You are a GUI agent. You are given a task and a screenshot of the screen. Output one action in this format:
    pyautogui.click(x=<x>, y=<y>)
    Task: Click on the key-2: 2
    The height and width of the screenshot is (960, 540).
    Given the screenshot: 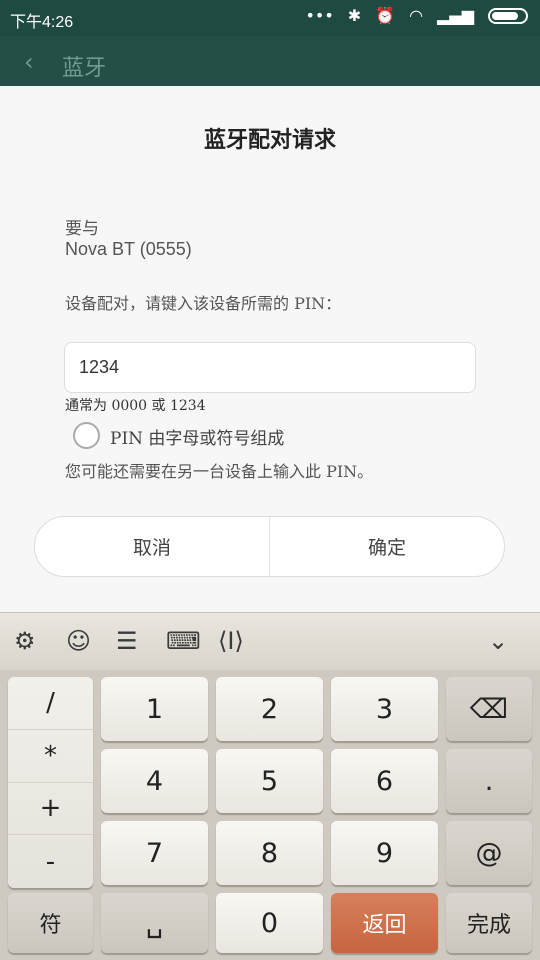 What is the action you would take?
    pyautogui.click(x=269, y=709)
    